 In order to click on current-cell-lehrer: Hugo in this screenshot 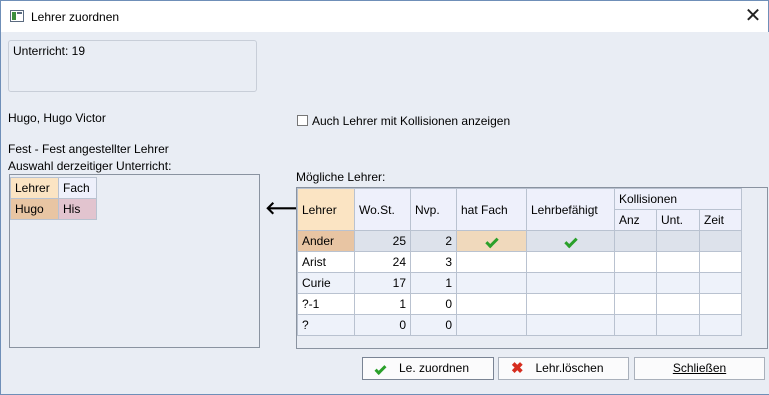, I will do `click(34, 209)`.